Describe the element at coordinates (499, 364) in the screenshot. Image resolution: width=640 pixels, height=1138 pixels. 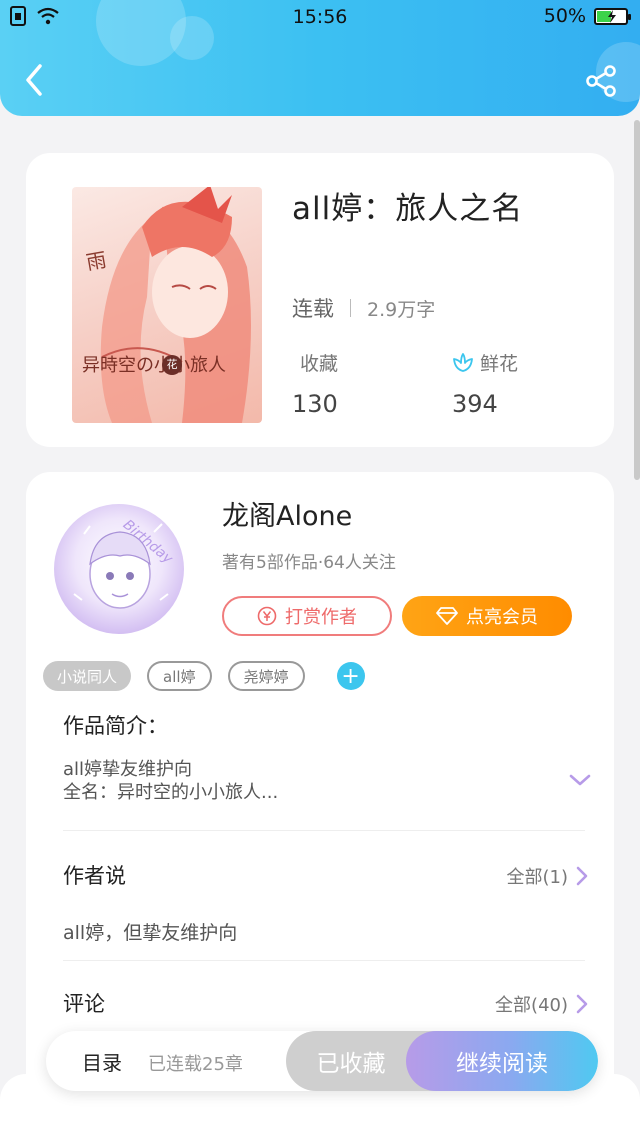
I see `flowers-label: 鲜花` at that location.